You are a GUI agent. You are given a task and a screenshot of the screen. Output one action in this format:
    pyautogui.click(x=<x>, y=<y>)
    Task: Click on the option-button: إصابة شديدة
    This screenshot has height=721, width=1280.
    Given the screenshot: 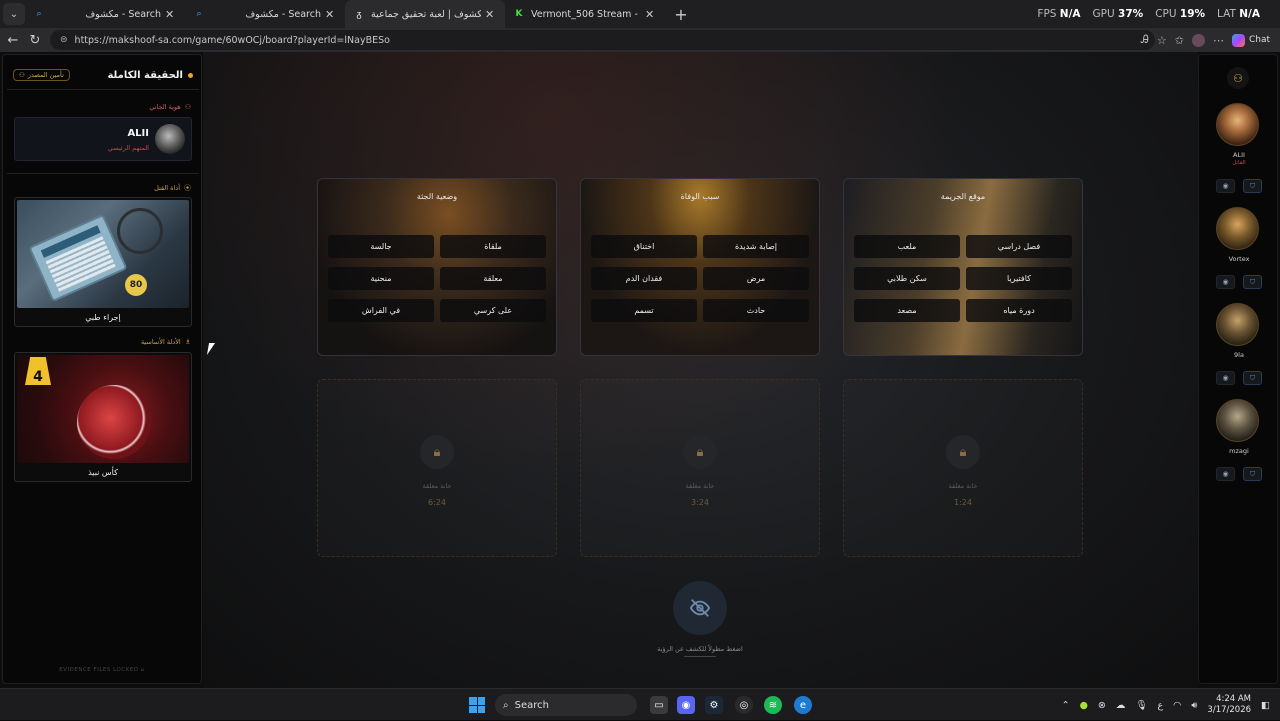 What is the action you would take?
    pyautogui.click(x=756, y=246)
    